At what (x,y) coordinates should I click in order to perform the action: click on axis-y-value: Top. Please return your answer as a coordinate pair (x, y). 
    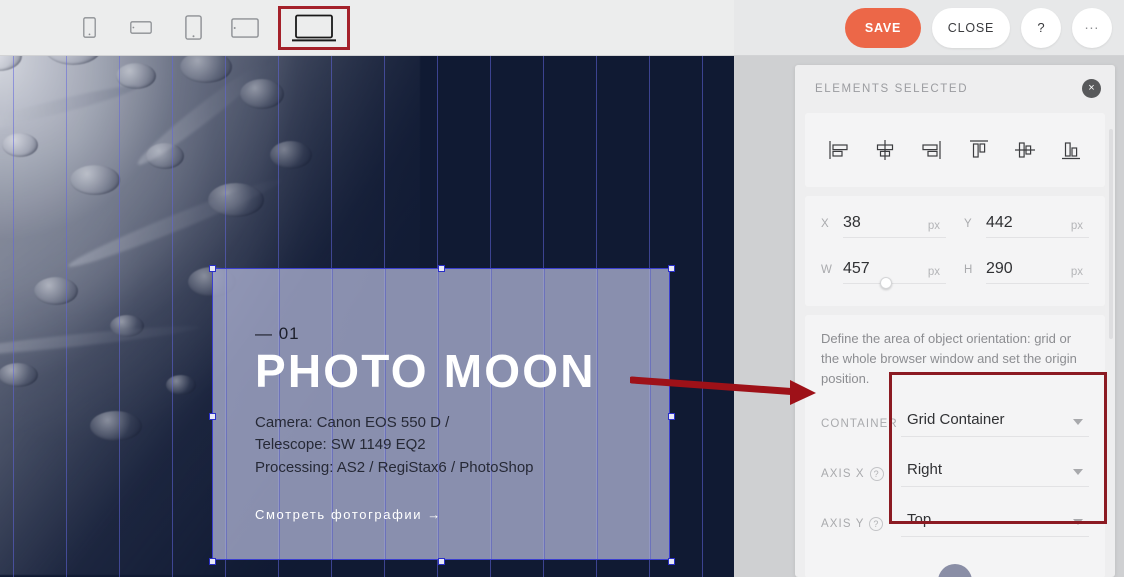
    Looking at the image, I should click on (919, 519).